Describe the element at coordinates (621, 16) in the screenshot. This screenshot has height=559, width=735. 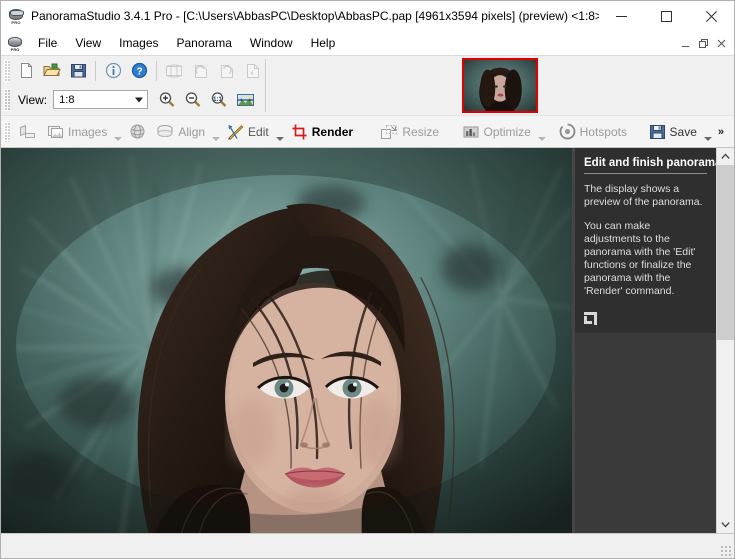
I see `minimize-button` at that location.